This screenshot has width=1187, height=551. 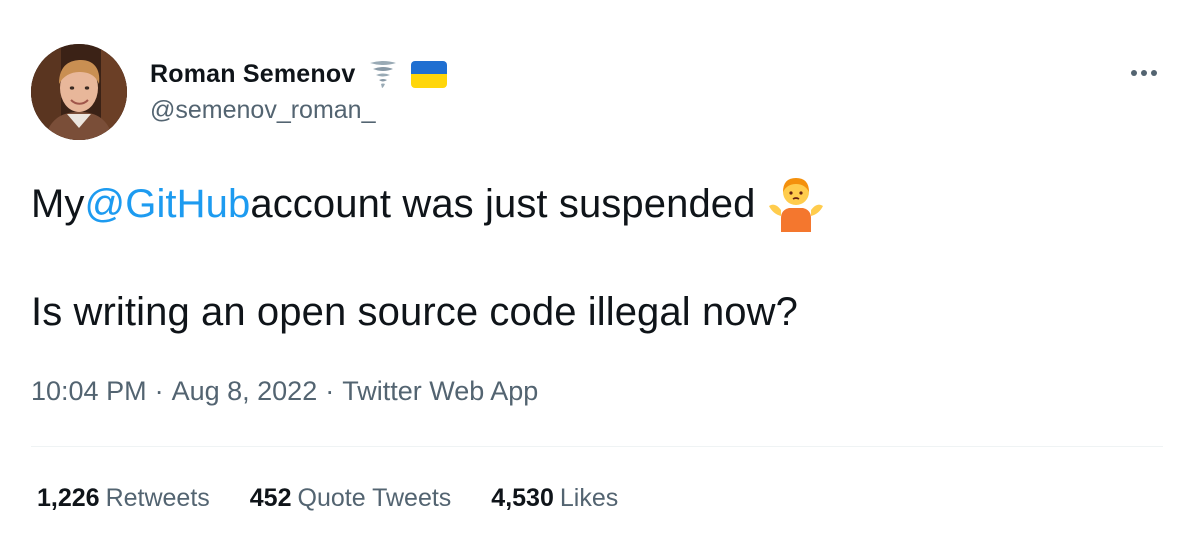 What do you see at coordinates (383, 74) in the screenshot?
I see `tornado-icon` at bounding box center [383, 74].